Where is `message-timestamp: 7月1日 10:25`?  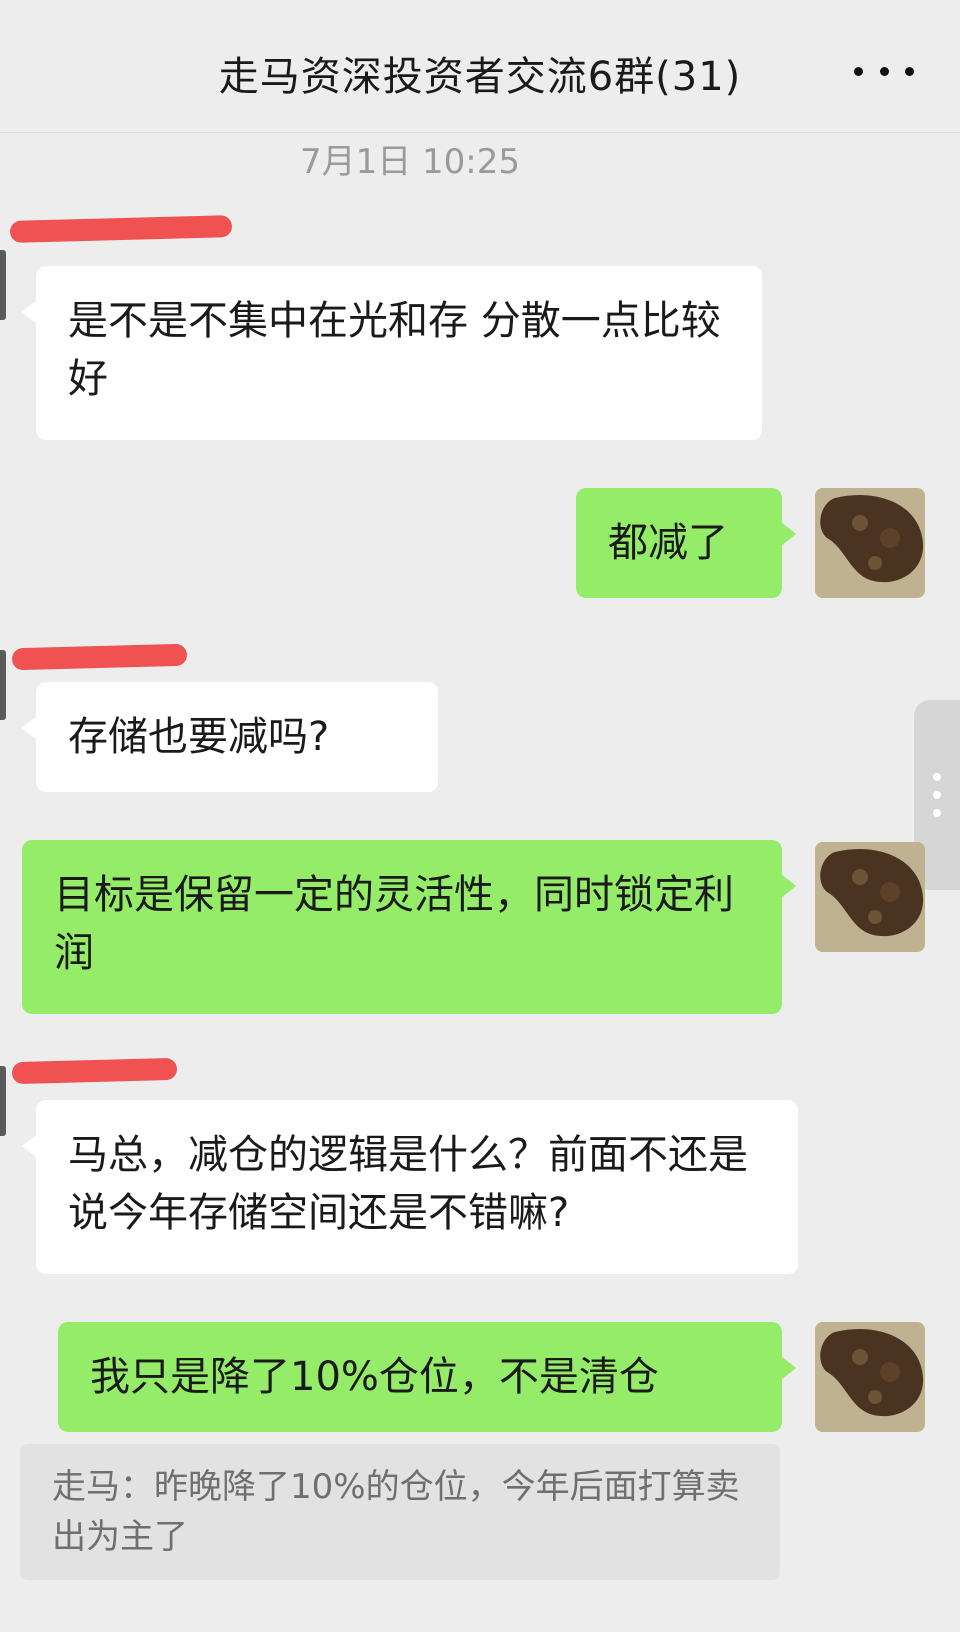
message-timestamp: 7月1日 10:25 is located at coordinates (410, 162).